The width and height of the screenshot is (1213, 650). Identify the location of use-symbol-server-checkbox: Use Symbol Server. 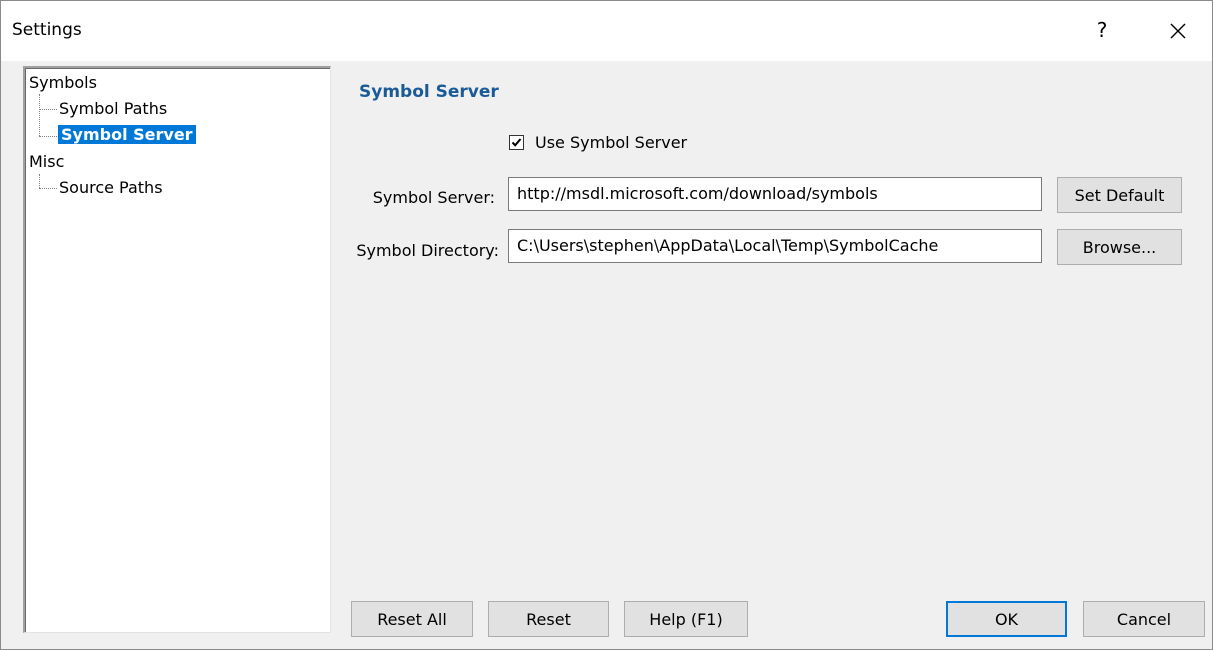
(598, 142).